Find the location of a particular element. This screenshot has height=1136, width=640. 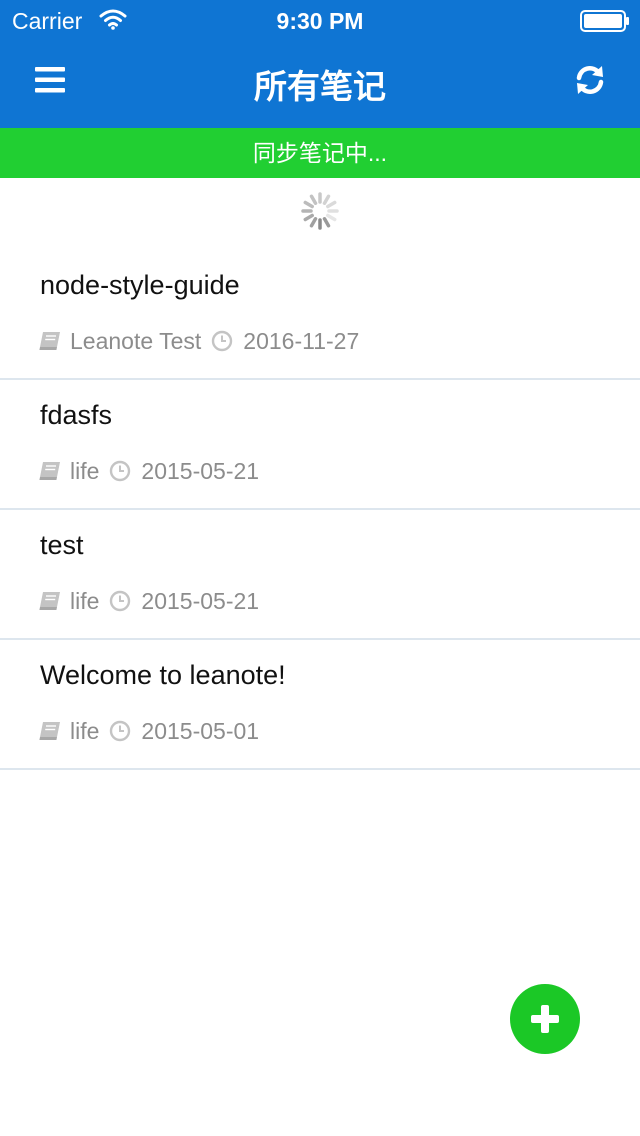

note-title: test is located at coordinates (62, 545).